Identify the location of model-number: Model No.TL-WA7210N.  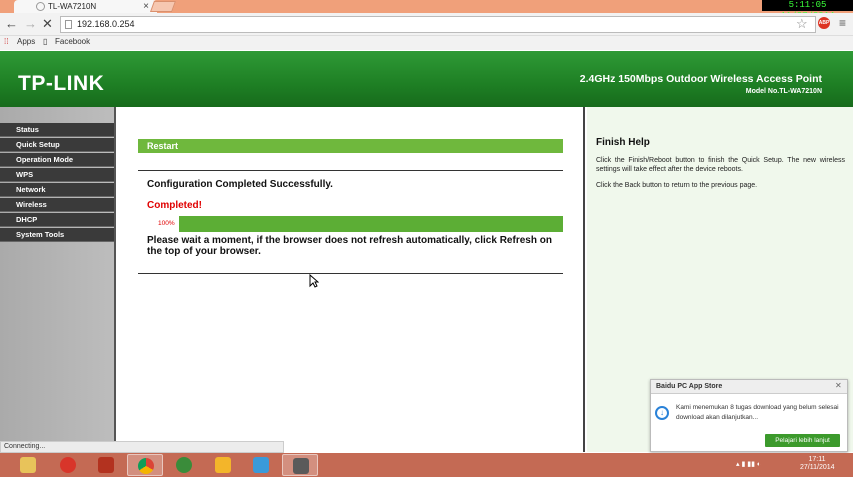
(783, 91).